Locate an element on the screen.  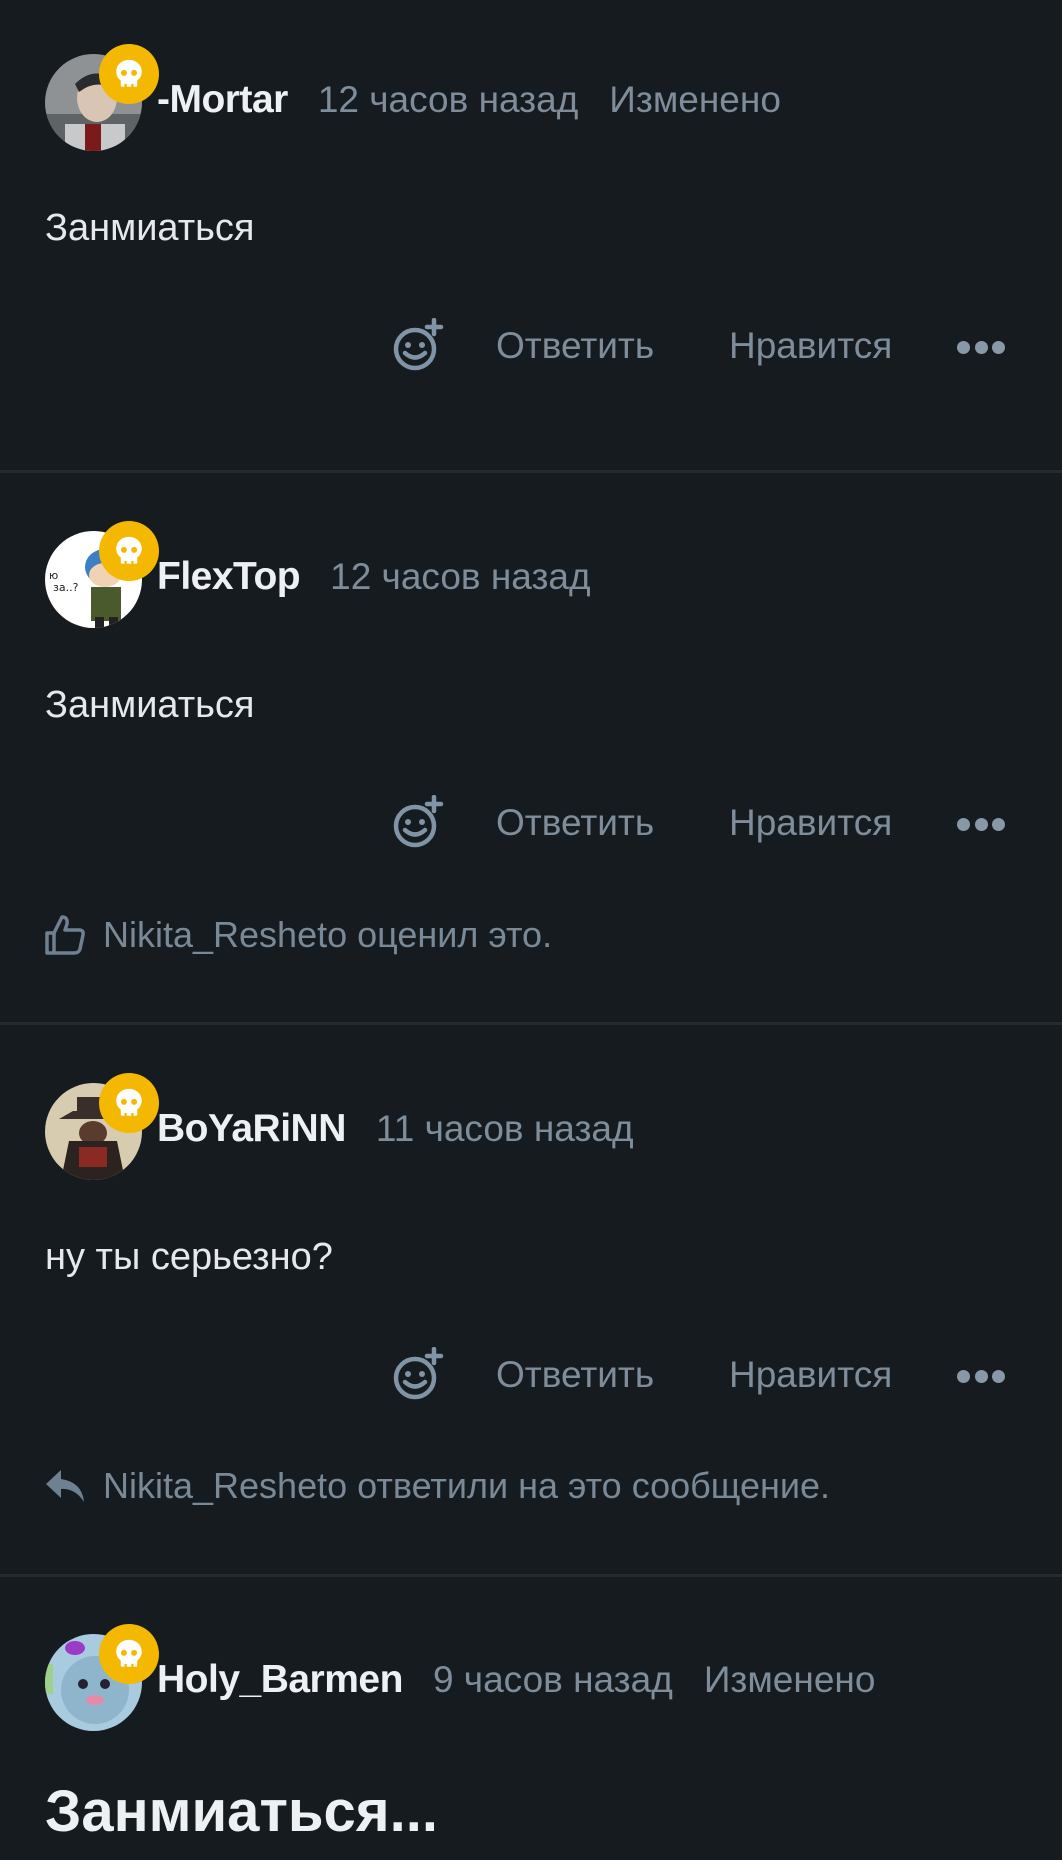
avatar-wrap: ю за..? is located at coordinates (102, 574).